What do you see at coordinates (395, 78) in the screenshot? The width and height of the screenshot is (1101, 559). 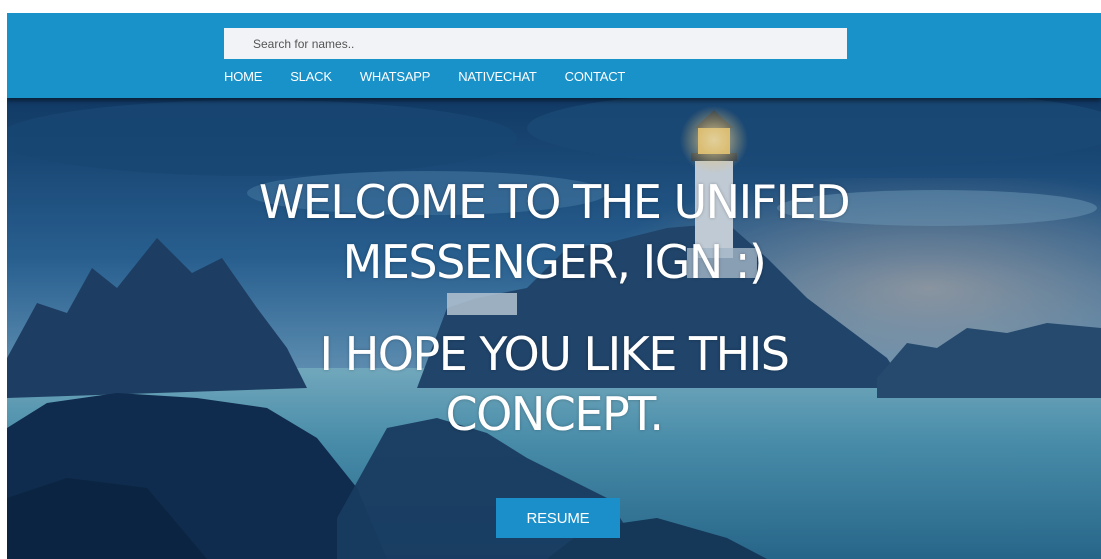 I see `nav-whatsapp: WHATSAPP` at bounding box center [395, 78].